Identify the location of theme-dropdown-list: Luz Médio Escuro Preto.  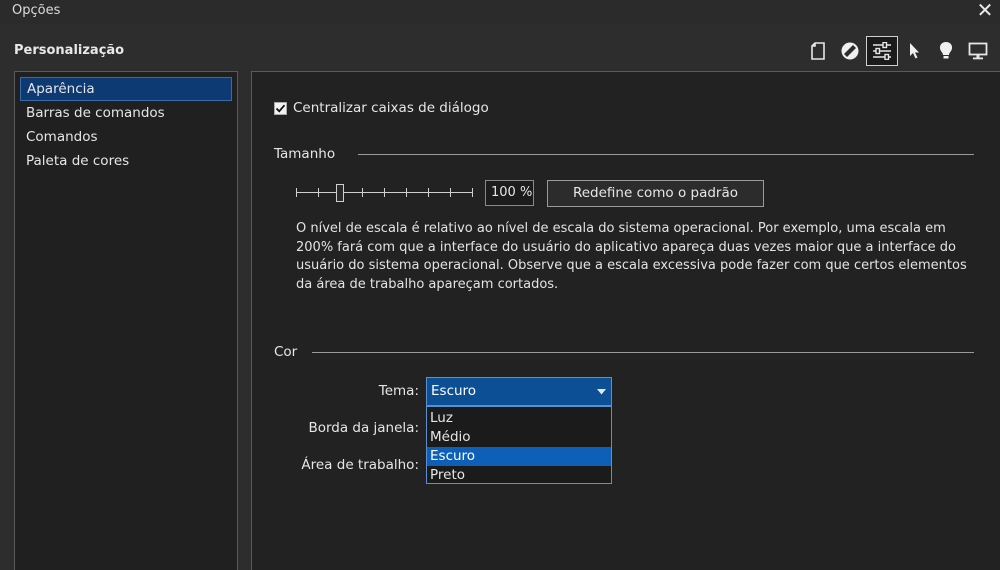
(519, 445).